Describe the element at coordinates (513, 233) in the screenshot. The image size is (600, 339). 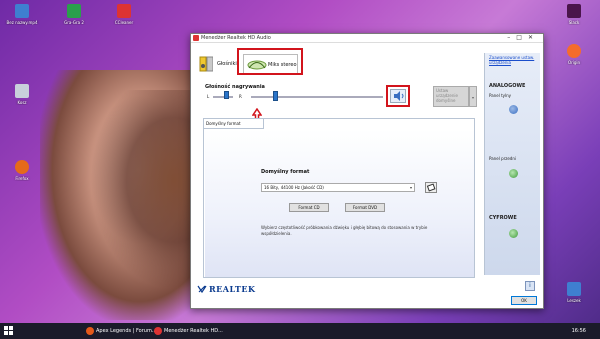
I see `jack-digital-icon` at that location.